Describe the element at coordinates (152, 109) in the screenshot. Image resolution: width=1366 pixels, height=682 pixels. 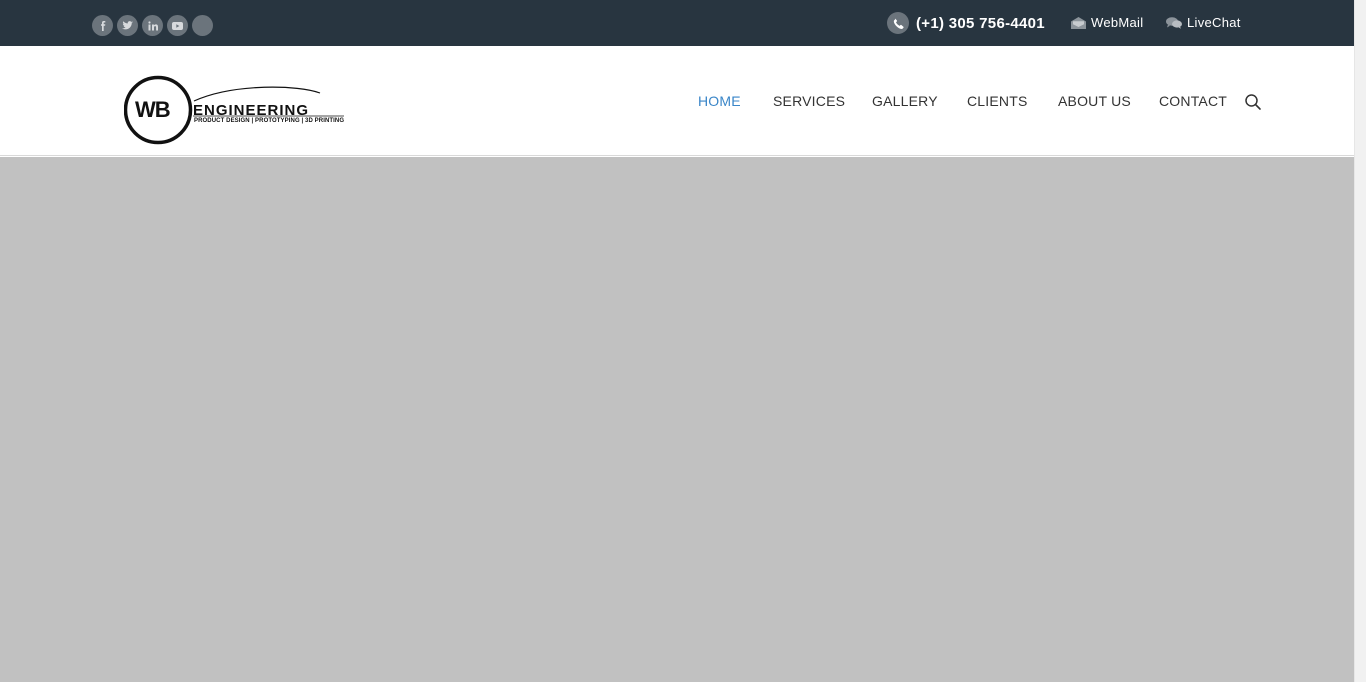
I see `svg-text: WB` at that location.